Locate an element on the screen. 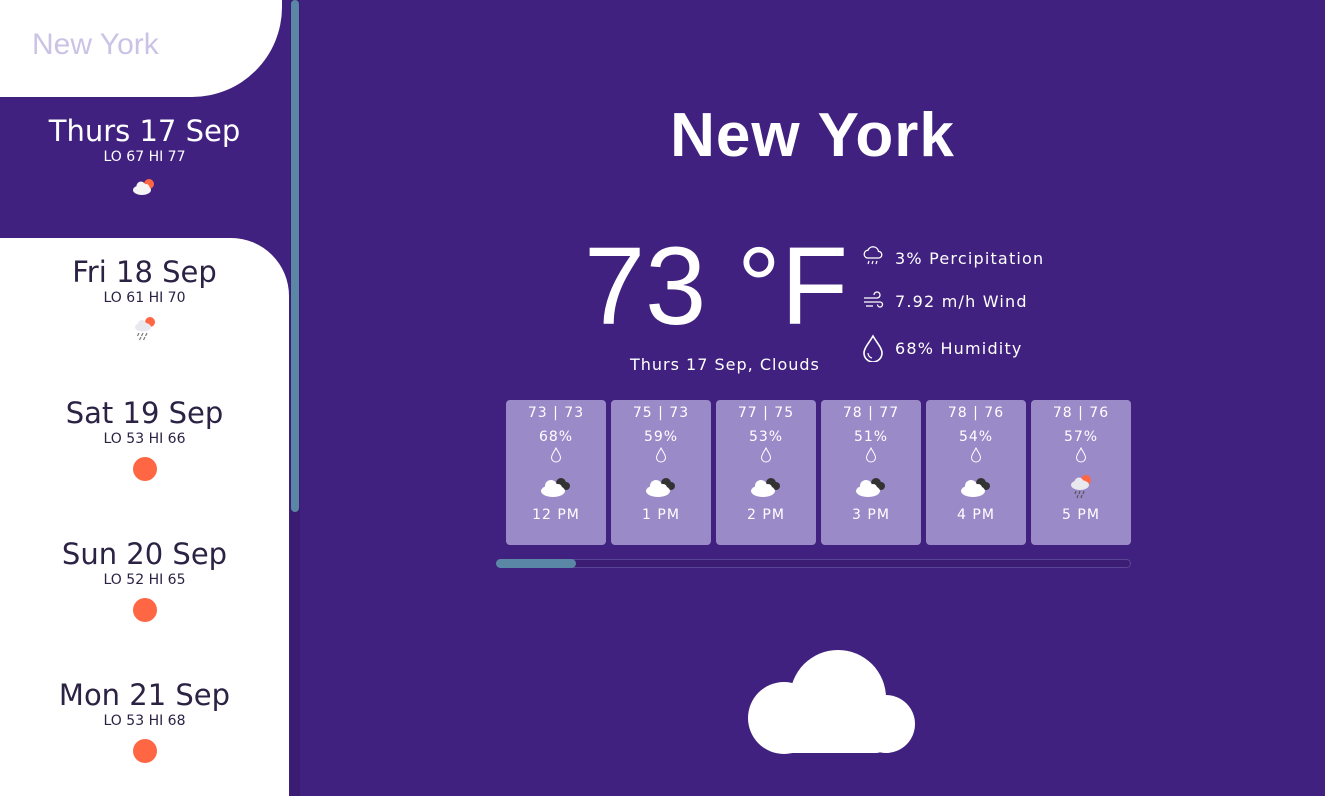 Image resolution: width=1325 pixels, height=796 pixels. hour-humidity: 53% is located at coordinates (766, 437).